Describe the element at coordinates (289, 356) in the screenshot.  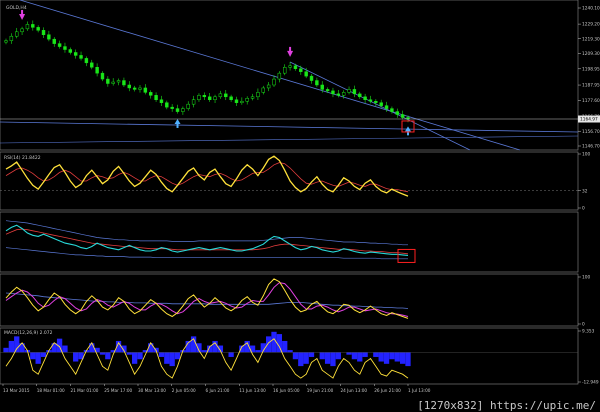
I see `macd-panel-frame` at that location.